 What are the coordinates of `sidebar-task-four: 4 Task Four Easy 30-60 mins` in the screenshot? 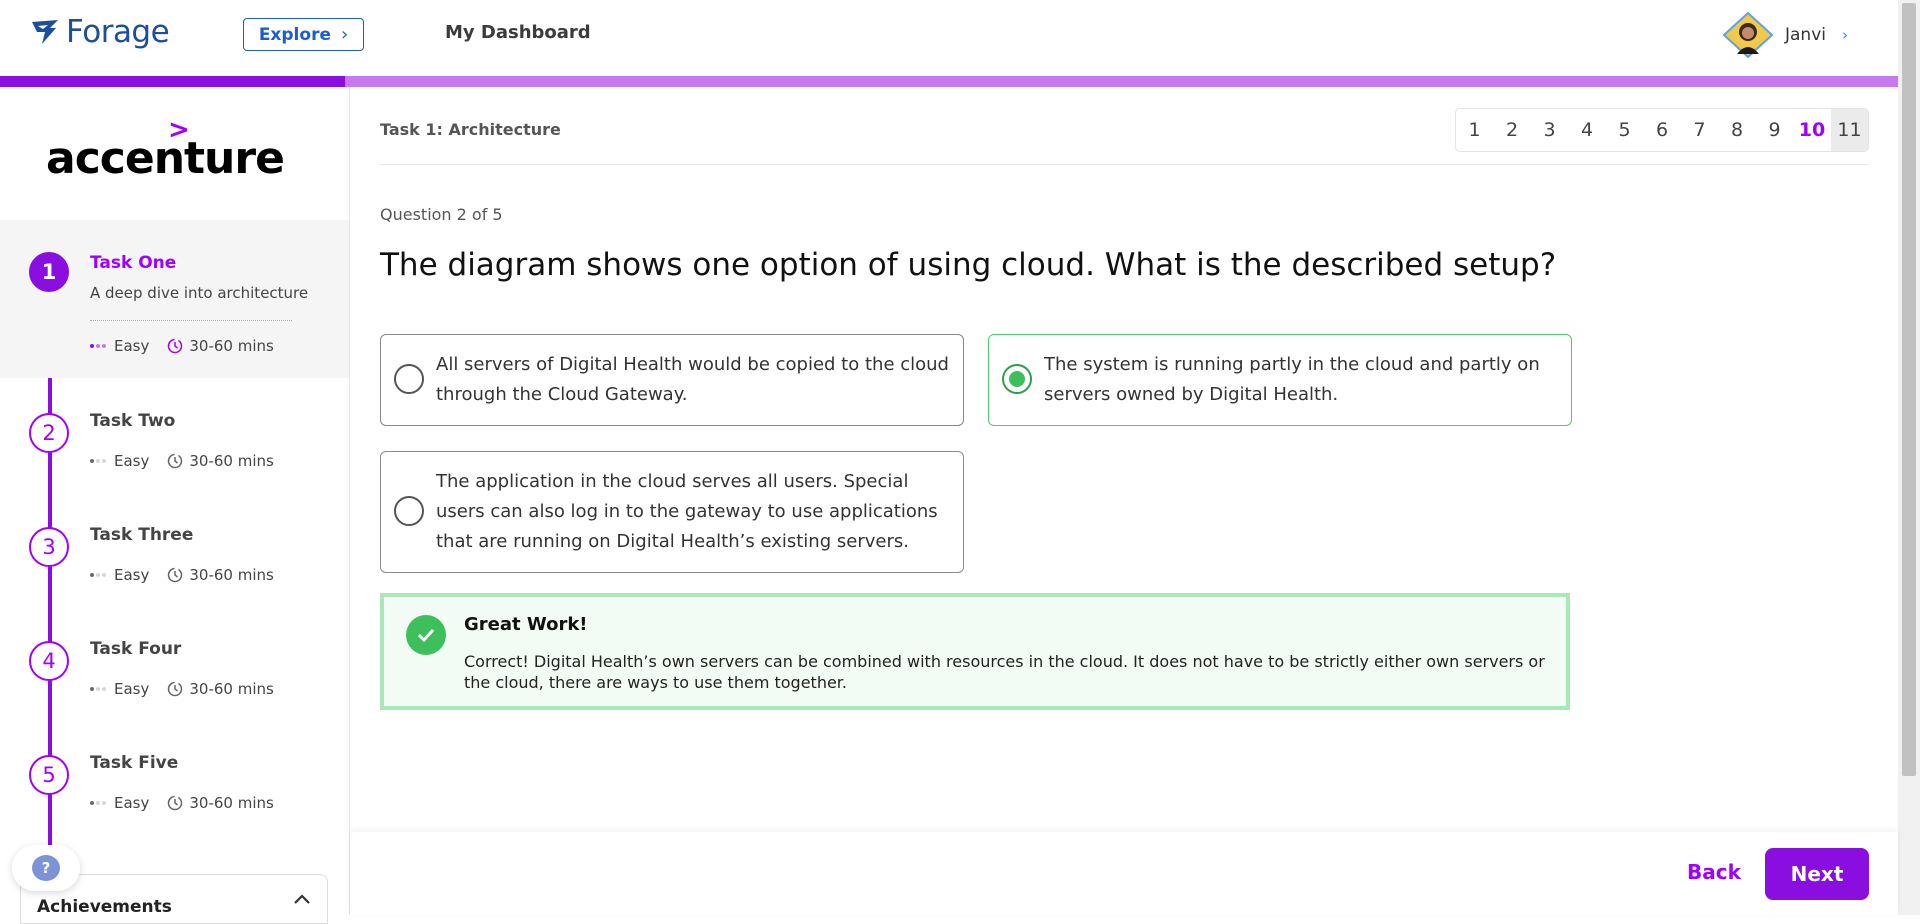 It's located at (174, 663).